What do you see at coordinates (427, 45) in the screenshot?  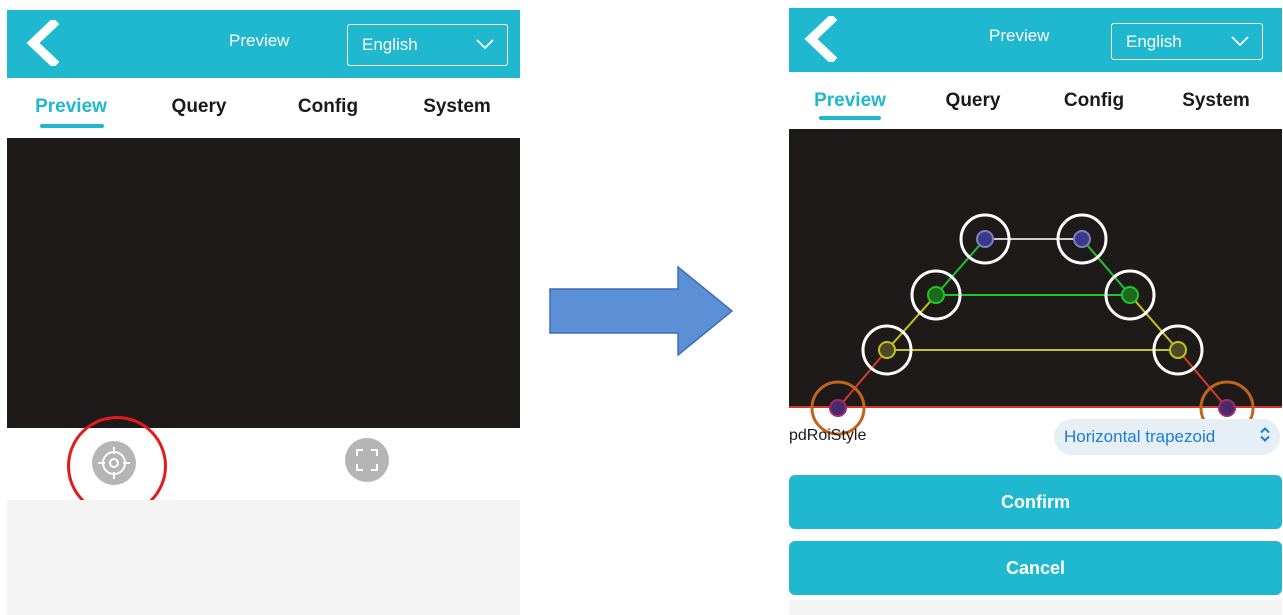 I see `language-select: English` at bounding box center [427, 45].